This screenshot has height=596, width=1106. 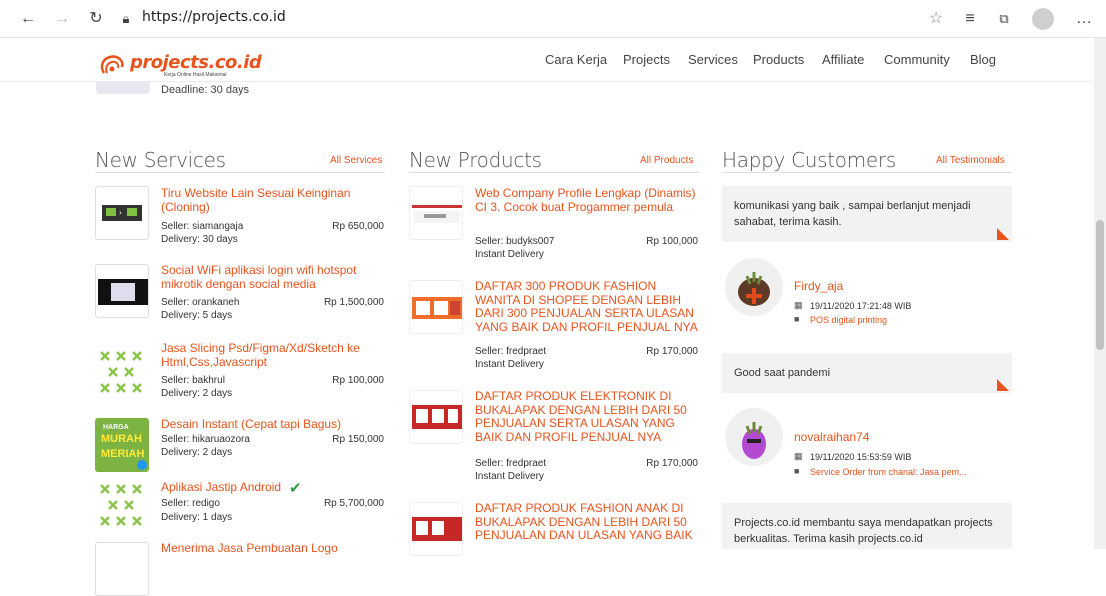 What do you see at coordinates (917, 59) in the screenshot?
I see `nav-community: Community` at bounding box center [917, 59].